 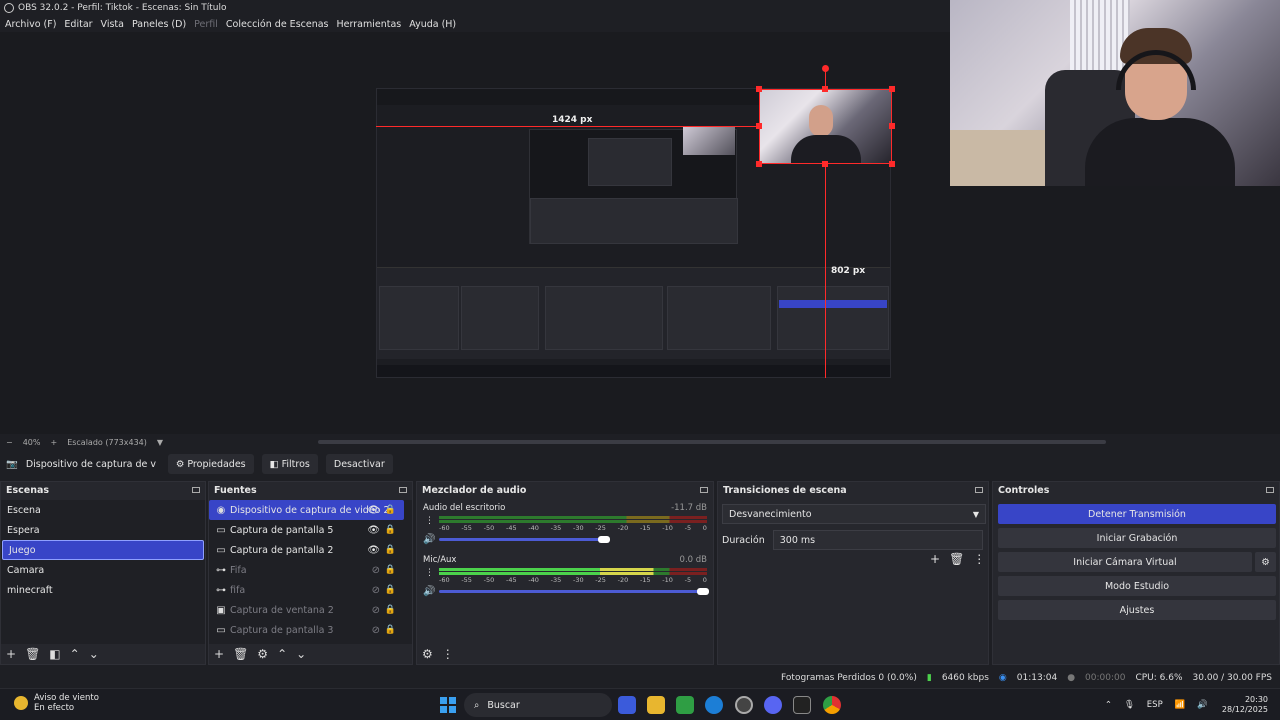 What do you see at coordinates (825, 68) in the screenshot?
I see `rotation-handle` at bounding box center [825, 68].